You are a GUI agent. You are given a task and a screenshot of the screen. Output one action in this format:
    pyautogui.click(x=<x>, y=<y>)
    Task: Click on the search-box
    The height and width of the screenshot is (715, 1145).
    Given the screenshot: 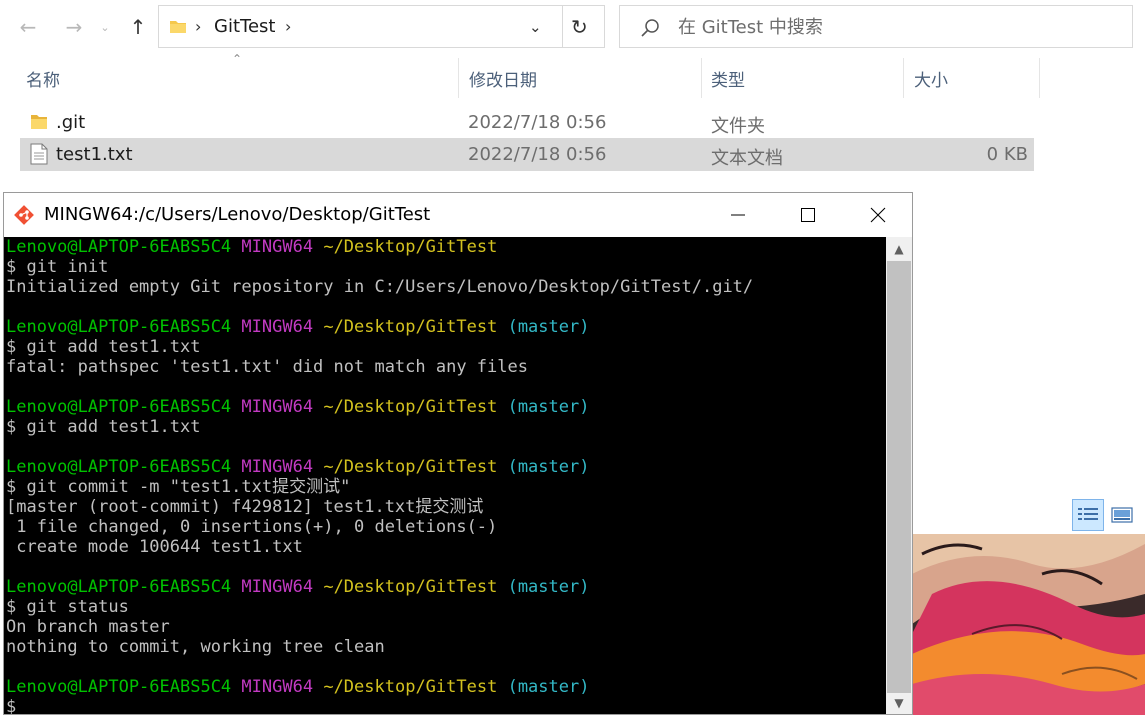 What is the action you would take?
    pyautogui.click(x=876, y=26)
    